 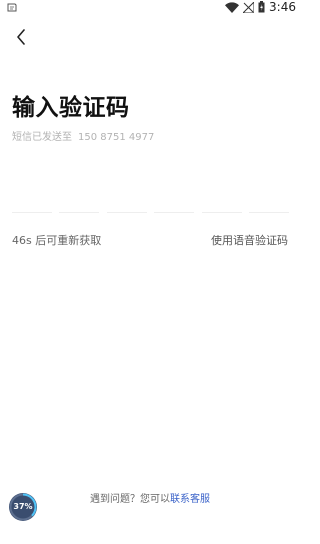 I want to click on sms-sent-hint: 短信已发送至 150 8751 4977, so click(x=83, y=135).